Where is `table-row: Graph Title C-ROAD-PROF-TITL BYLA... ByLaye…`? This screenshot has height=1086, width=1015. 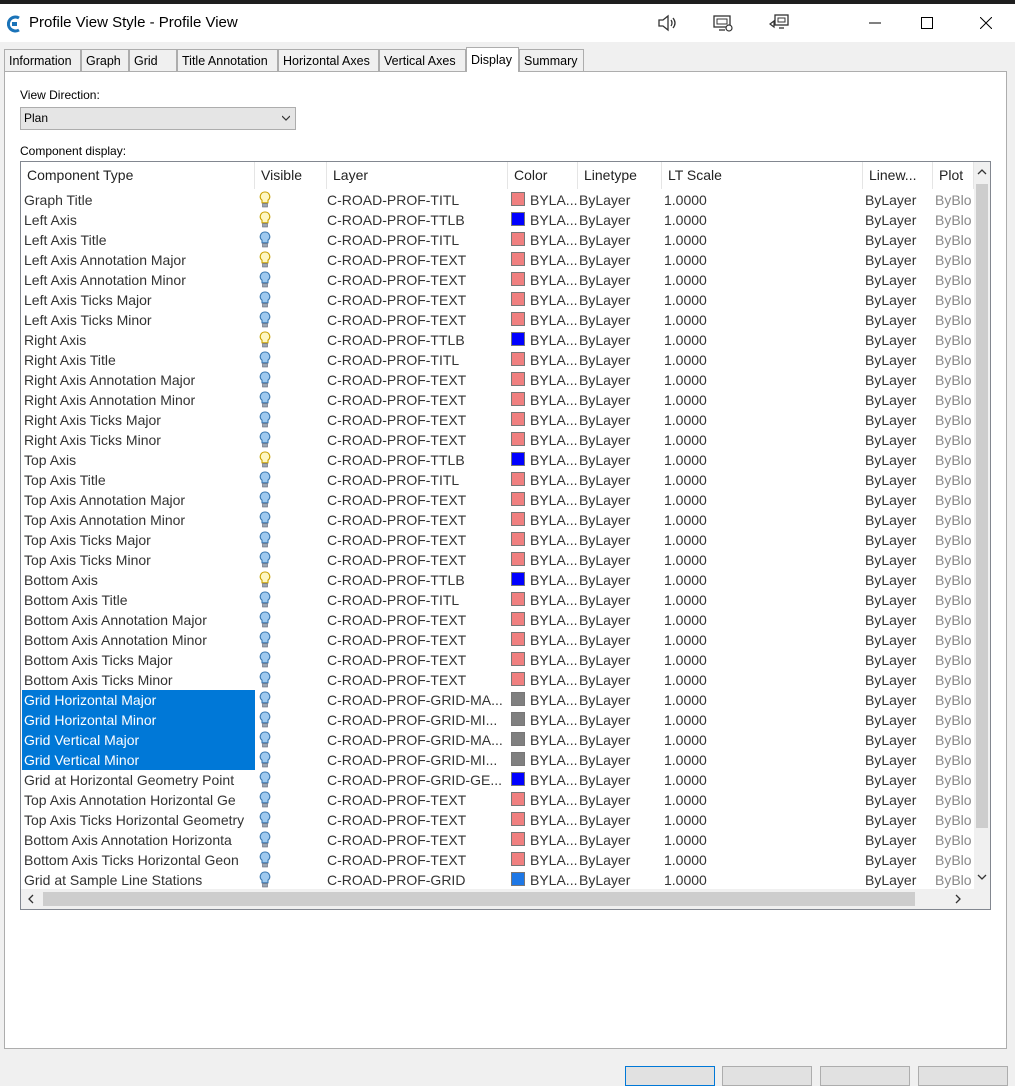
table-row: Graph Title C-ROAD-PROF-TITL BYLA... ByLaye… is located at coordinates (497, 200).